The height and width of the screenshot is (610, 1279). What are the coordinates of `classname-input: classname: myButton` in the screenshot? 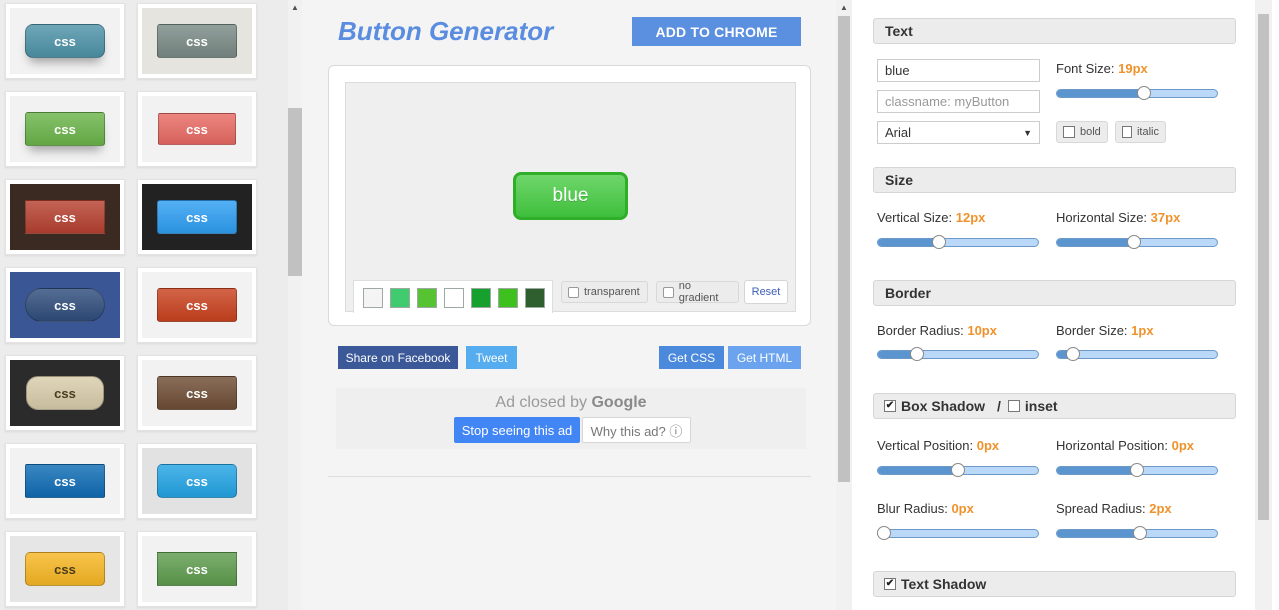 It's located at (958, 101).